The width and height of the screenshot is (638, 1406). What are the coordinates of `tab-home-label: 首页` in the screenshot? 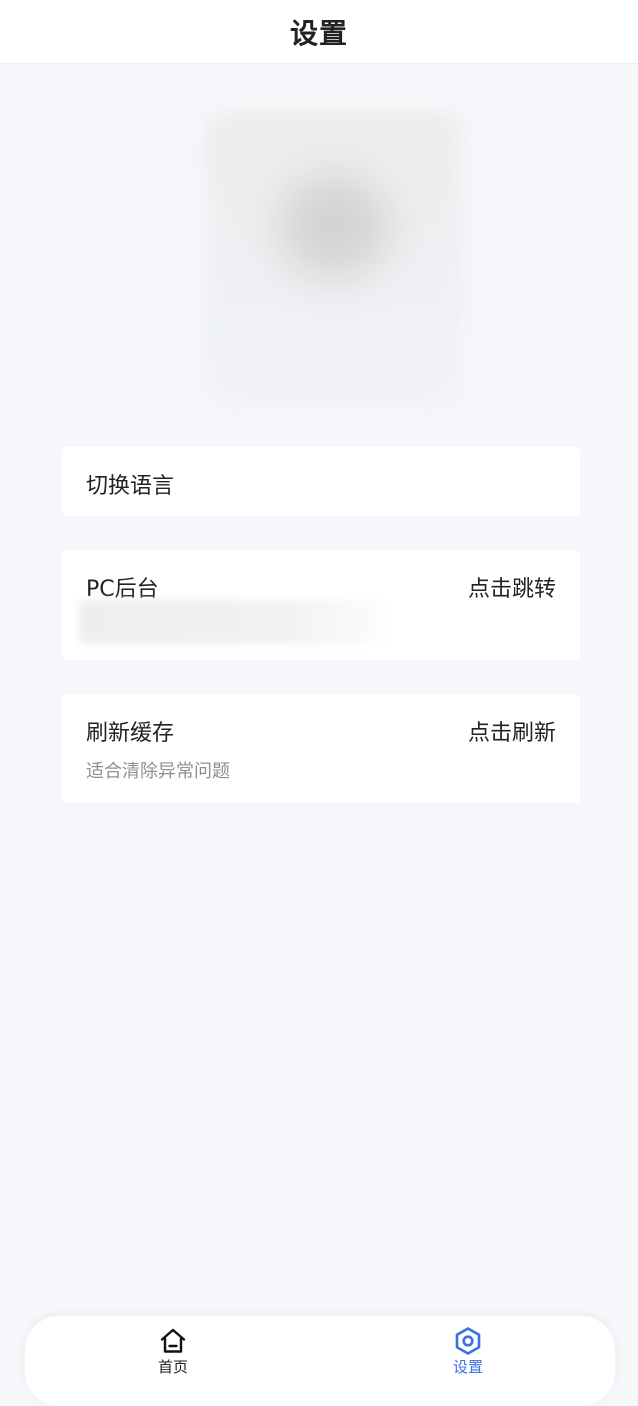 It's located at (172, 1367).